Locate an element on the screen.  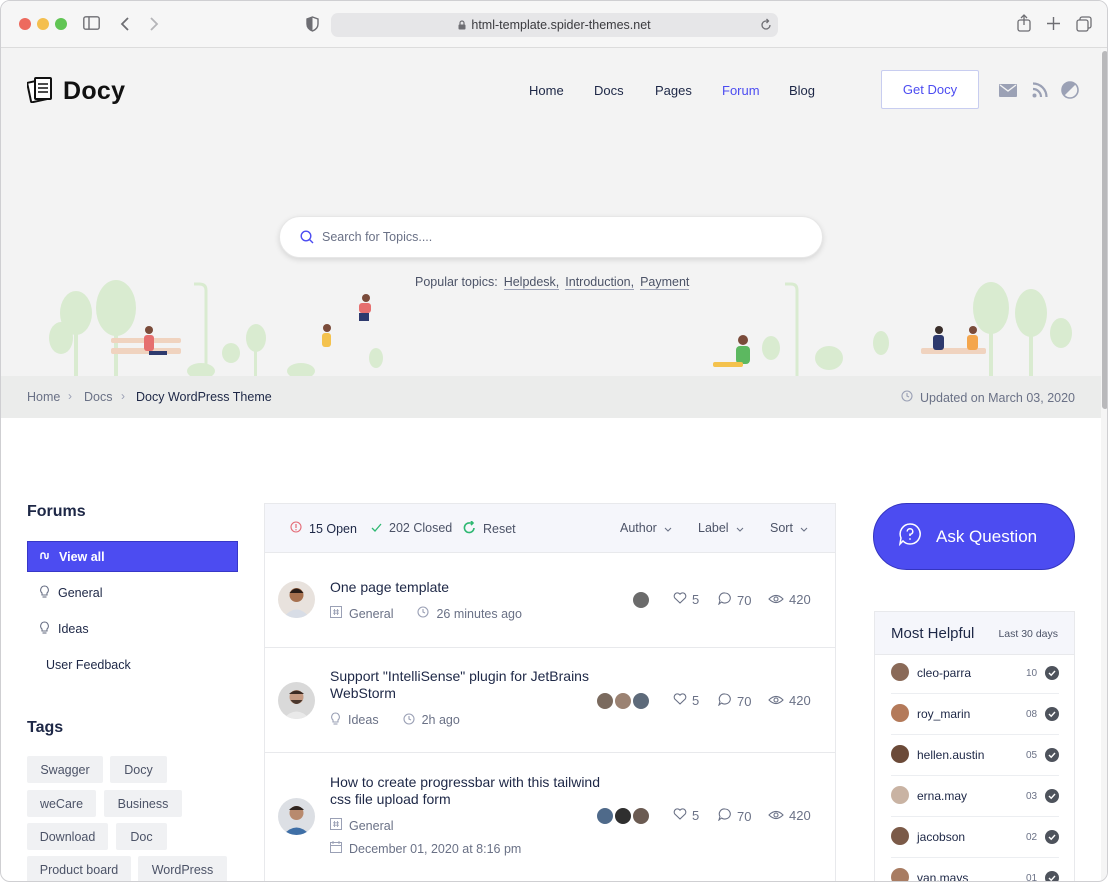
park-illustration is located at coordinates (560, 329).